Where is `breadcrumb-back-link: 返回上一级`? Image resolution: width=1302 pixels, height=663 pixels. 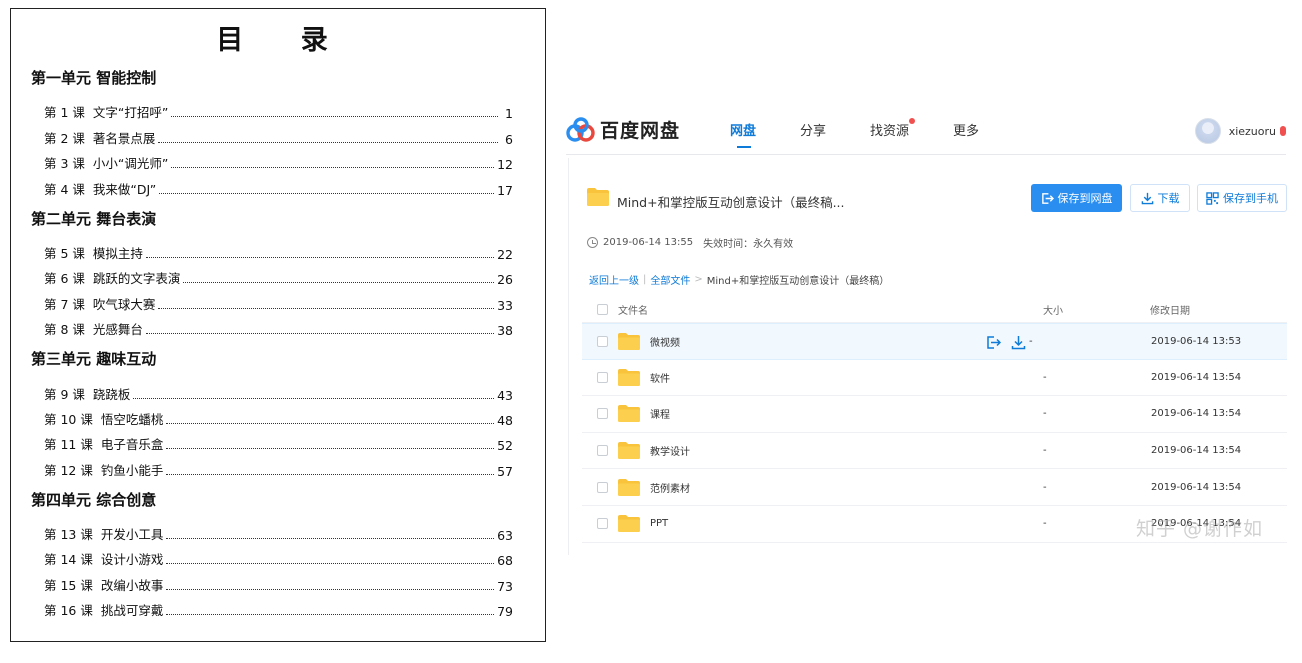 breadcrumb-back-link: 返回上一级 is located at coordinates (614, 279).